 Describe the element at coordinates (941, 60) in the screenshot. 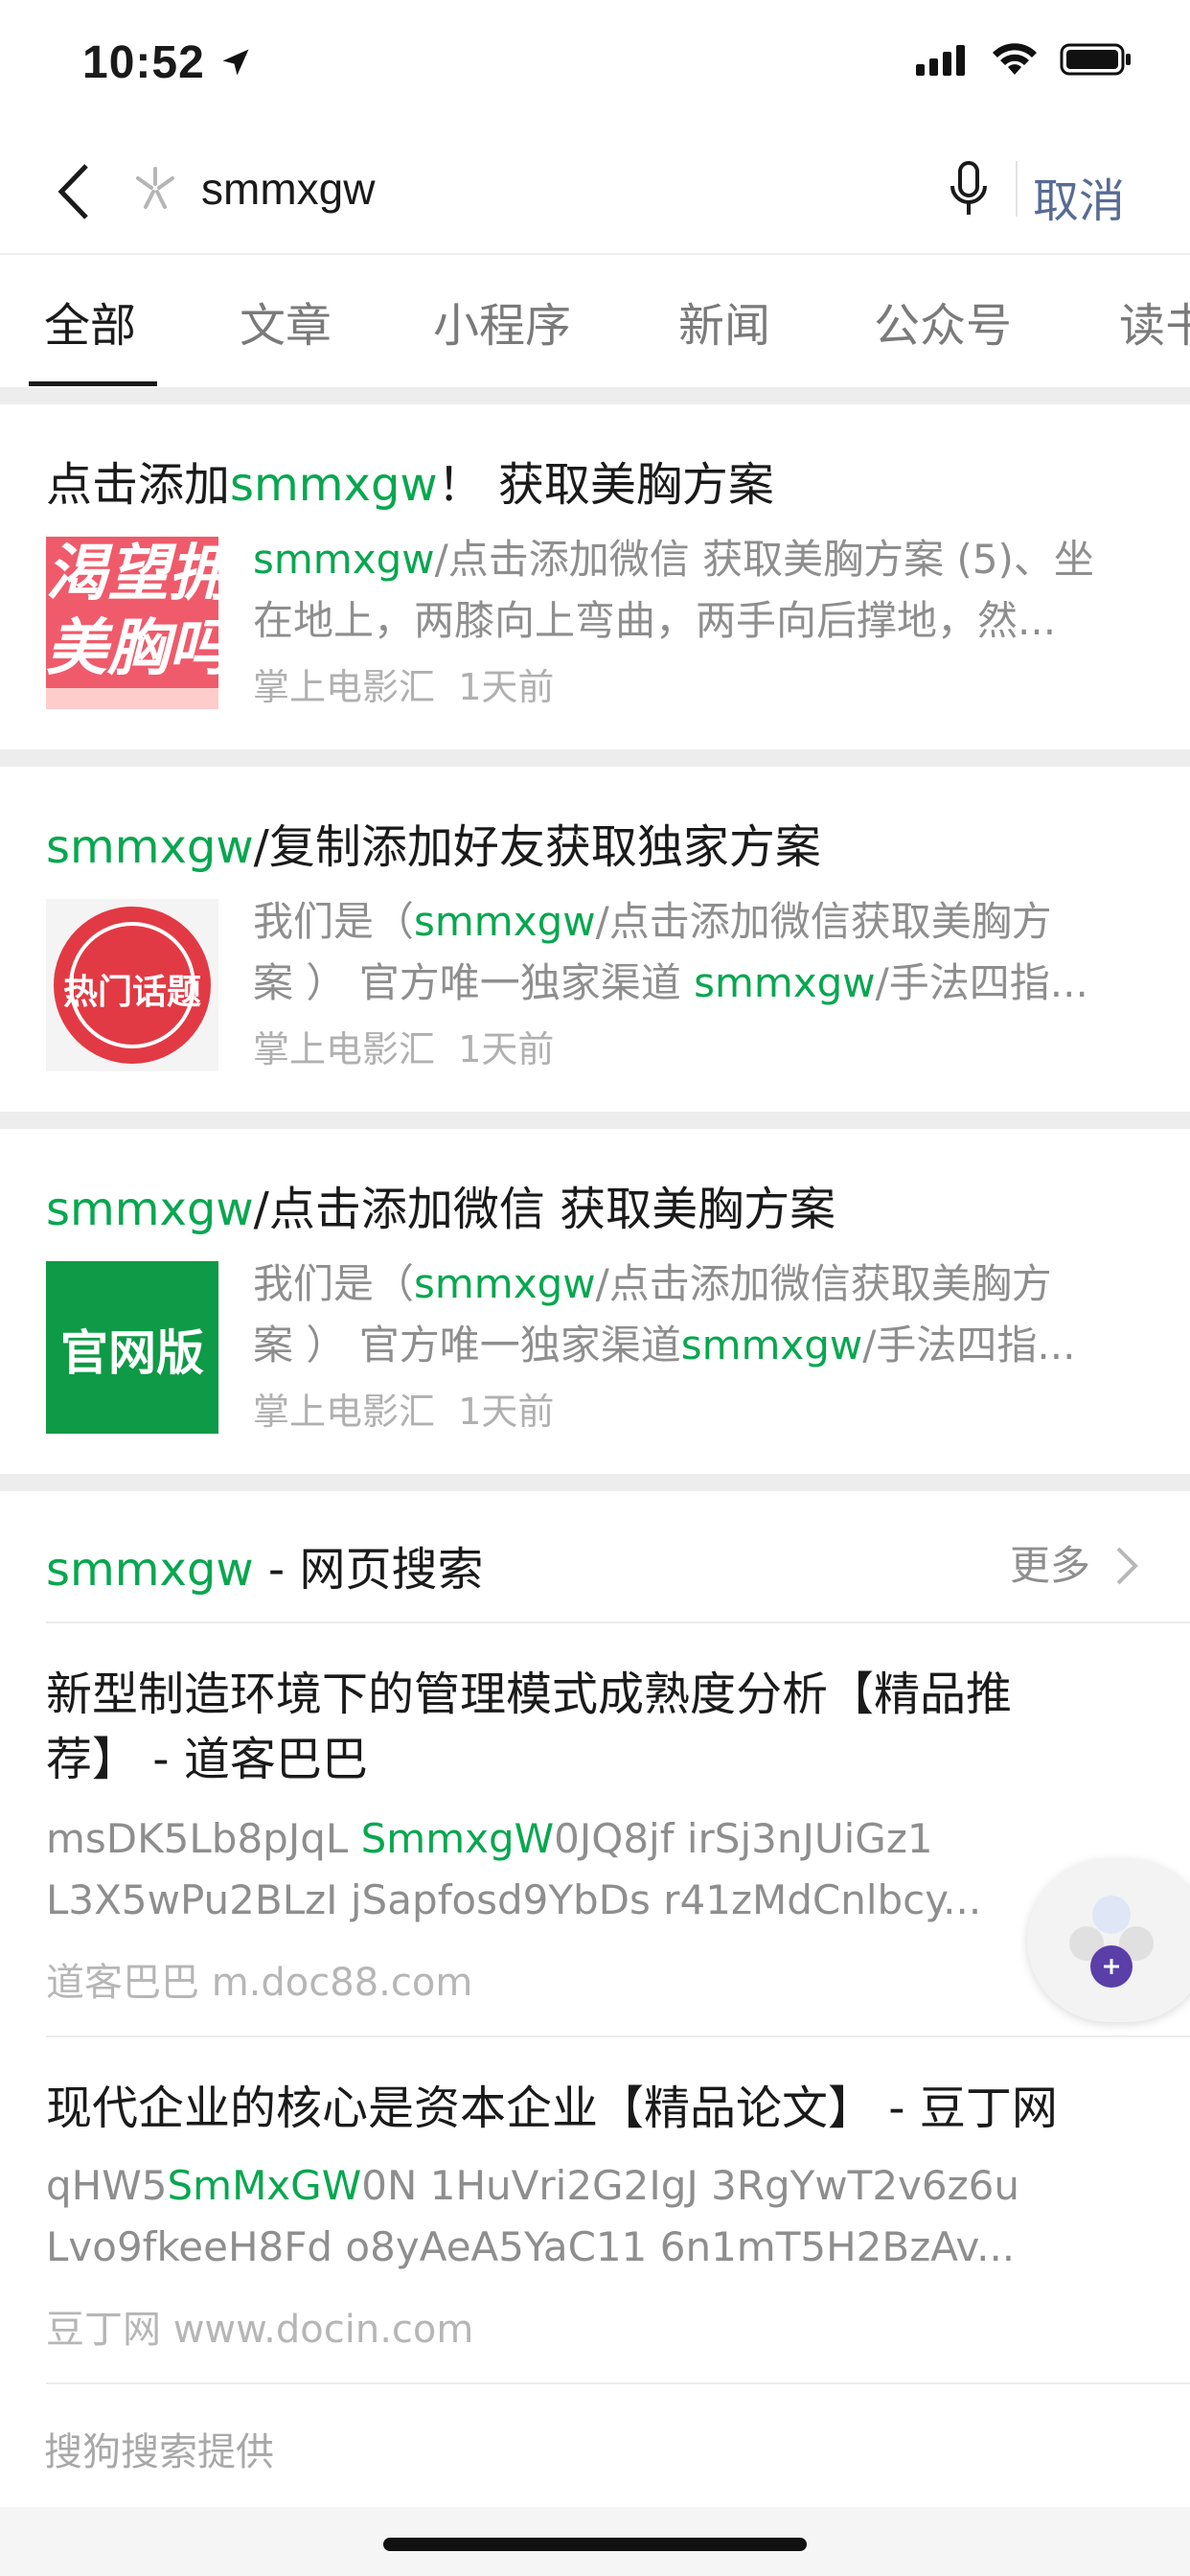

I see `signal-icon` at that location.